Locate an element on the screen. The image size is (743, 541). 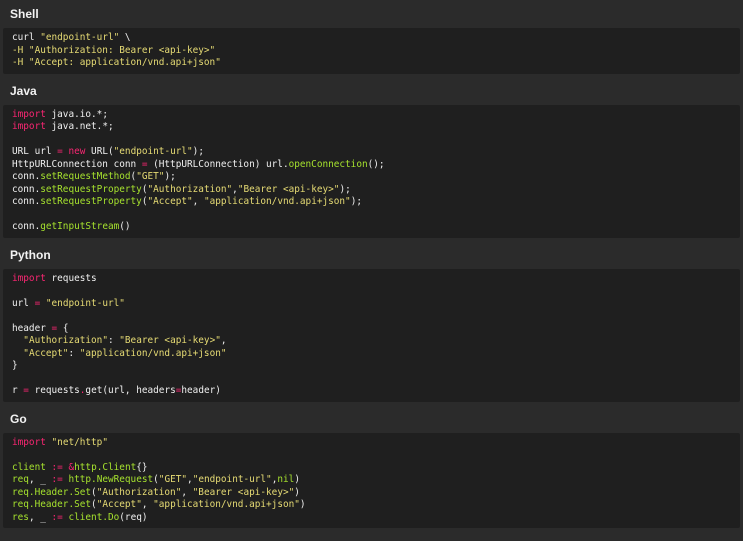
code-token: getInputStream is located at coordinates (80, 226).